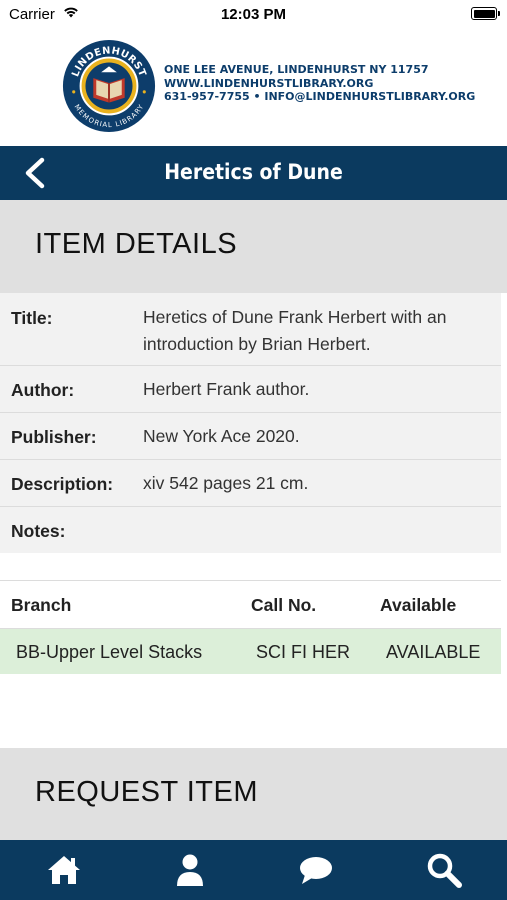 This screenshot has height=900, width=507. I want to click on detail-label: Notes:, so click(38, 531).